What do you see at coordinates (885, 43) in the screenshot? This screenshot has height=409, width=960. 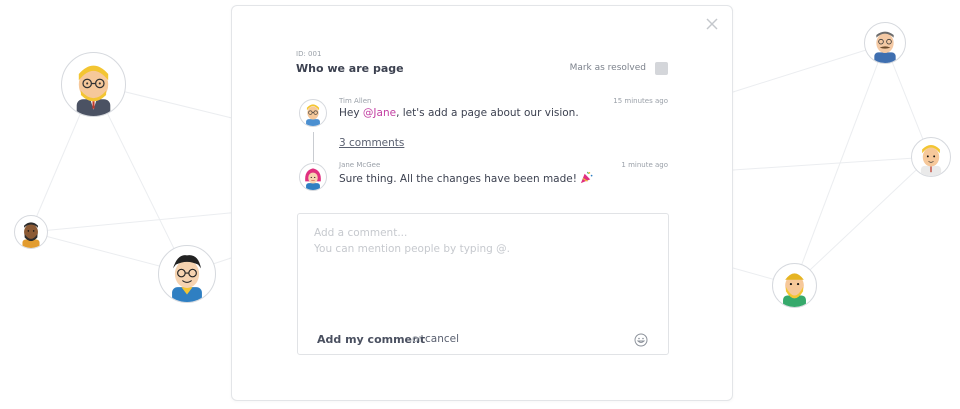 I see `avatar-mustache-glasses` at bounding box center [885, 43].